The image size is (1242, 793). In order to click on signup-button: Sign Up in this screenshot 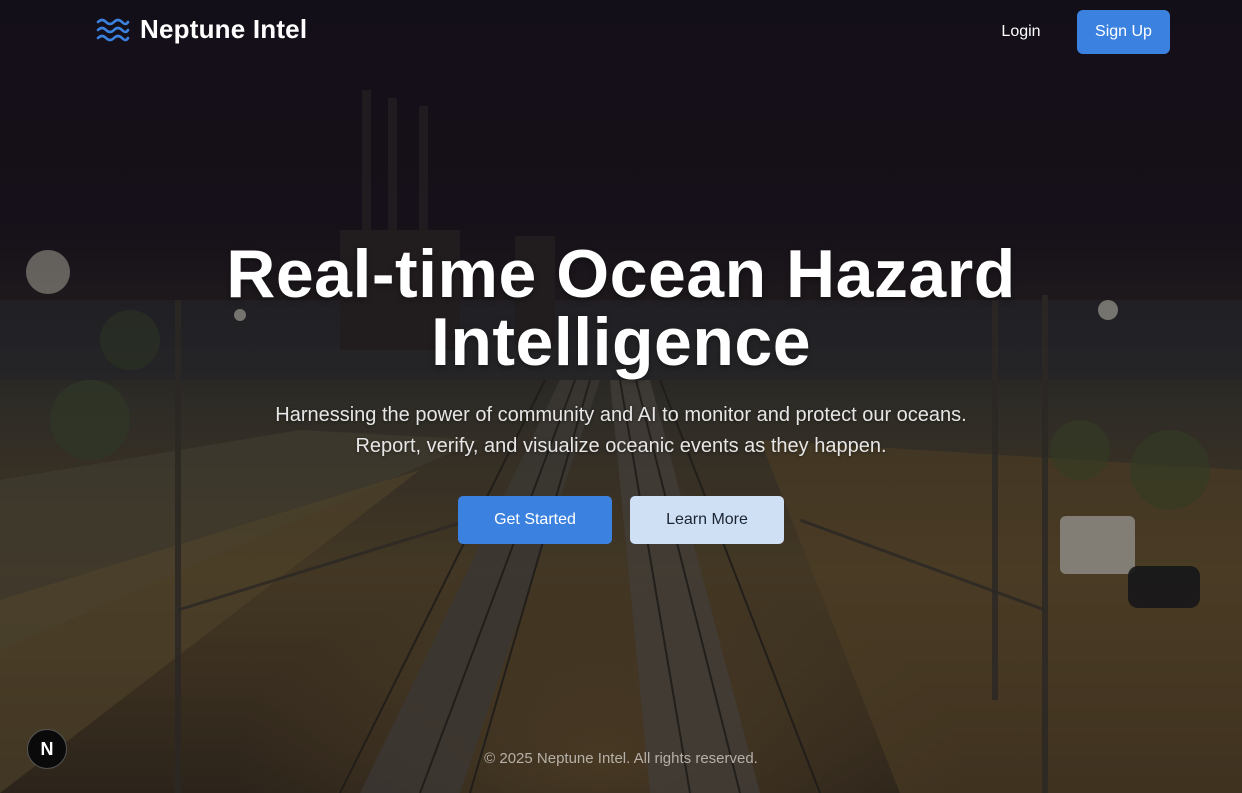, I will do `click(1123, 32)`.